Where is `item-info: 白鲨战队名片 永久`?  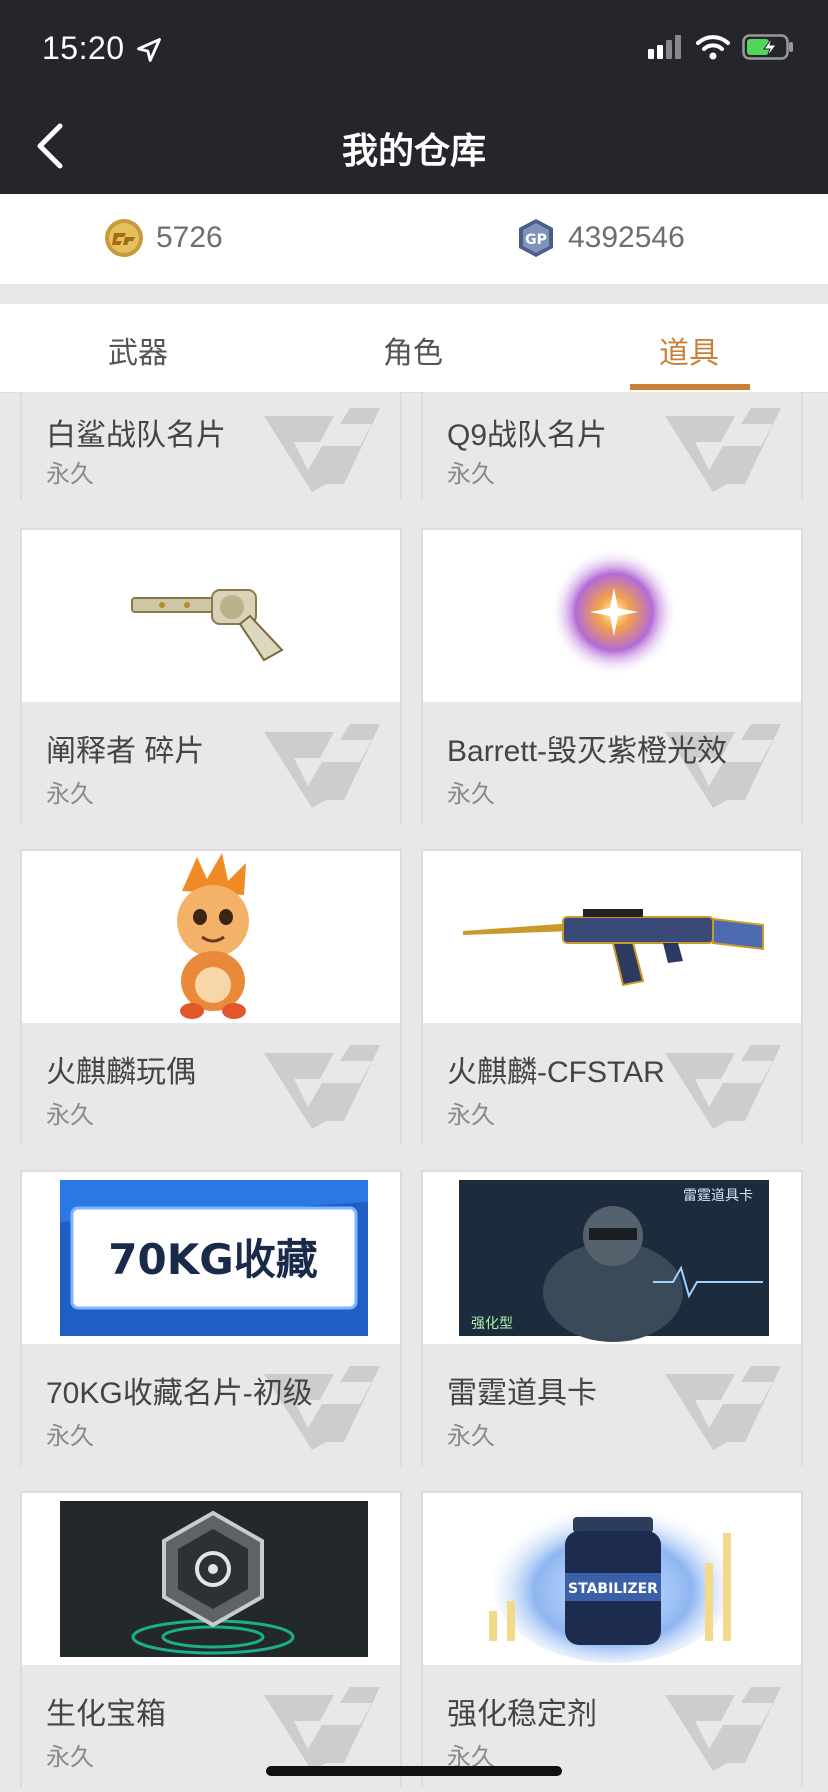 item-info: 白鲨战队名片 永久 is located at coordinates (211, 446).